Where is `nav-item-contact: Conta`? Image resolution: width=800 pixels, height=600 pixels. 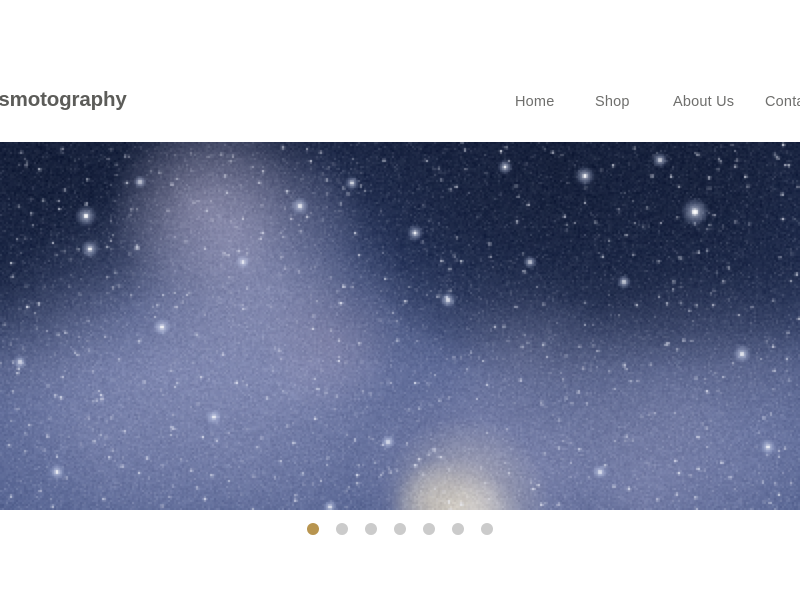
nav-item-contact: Conta is located at coordinates (782, 102).